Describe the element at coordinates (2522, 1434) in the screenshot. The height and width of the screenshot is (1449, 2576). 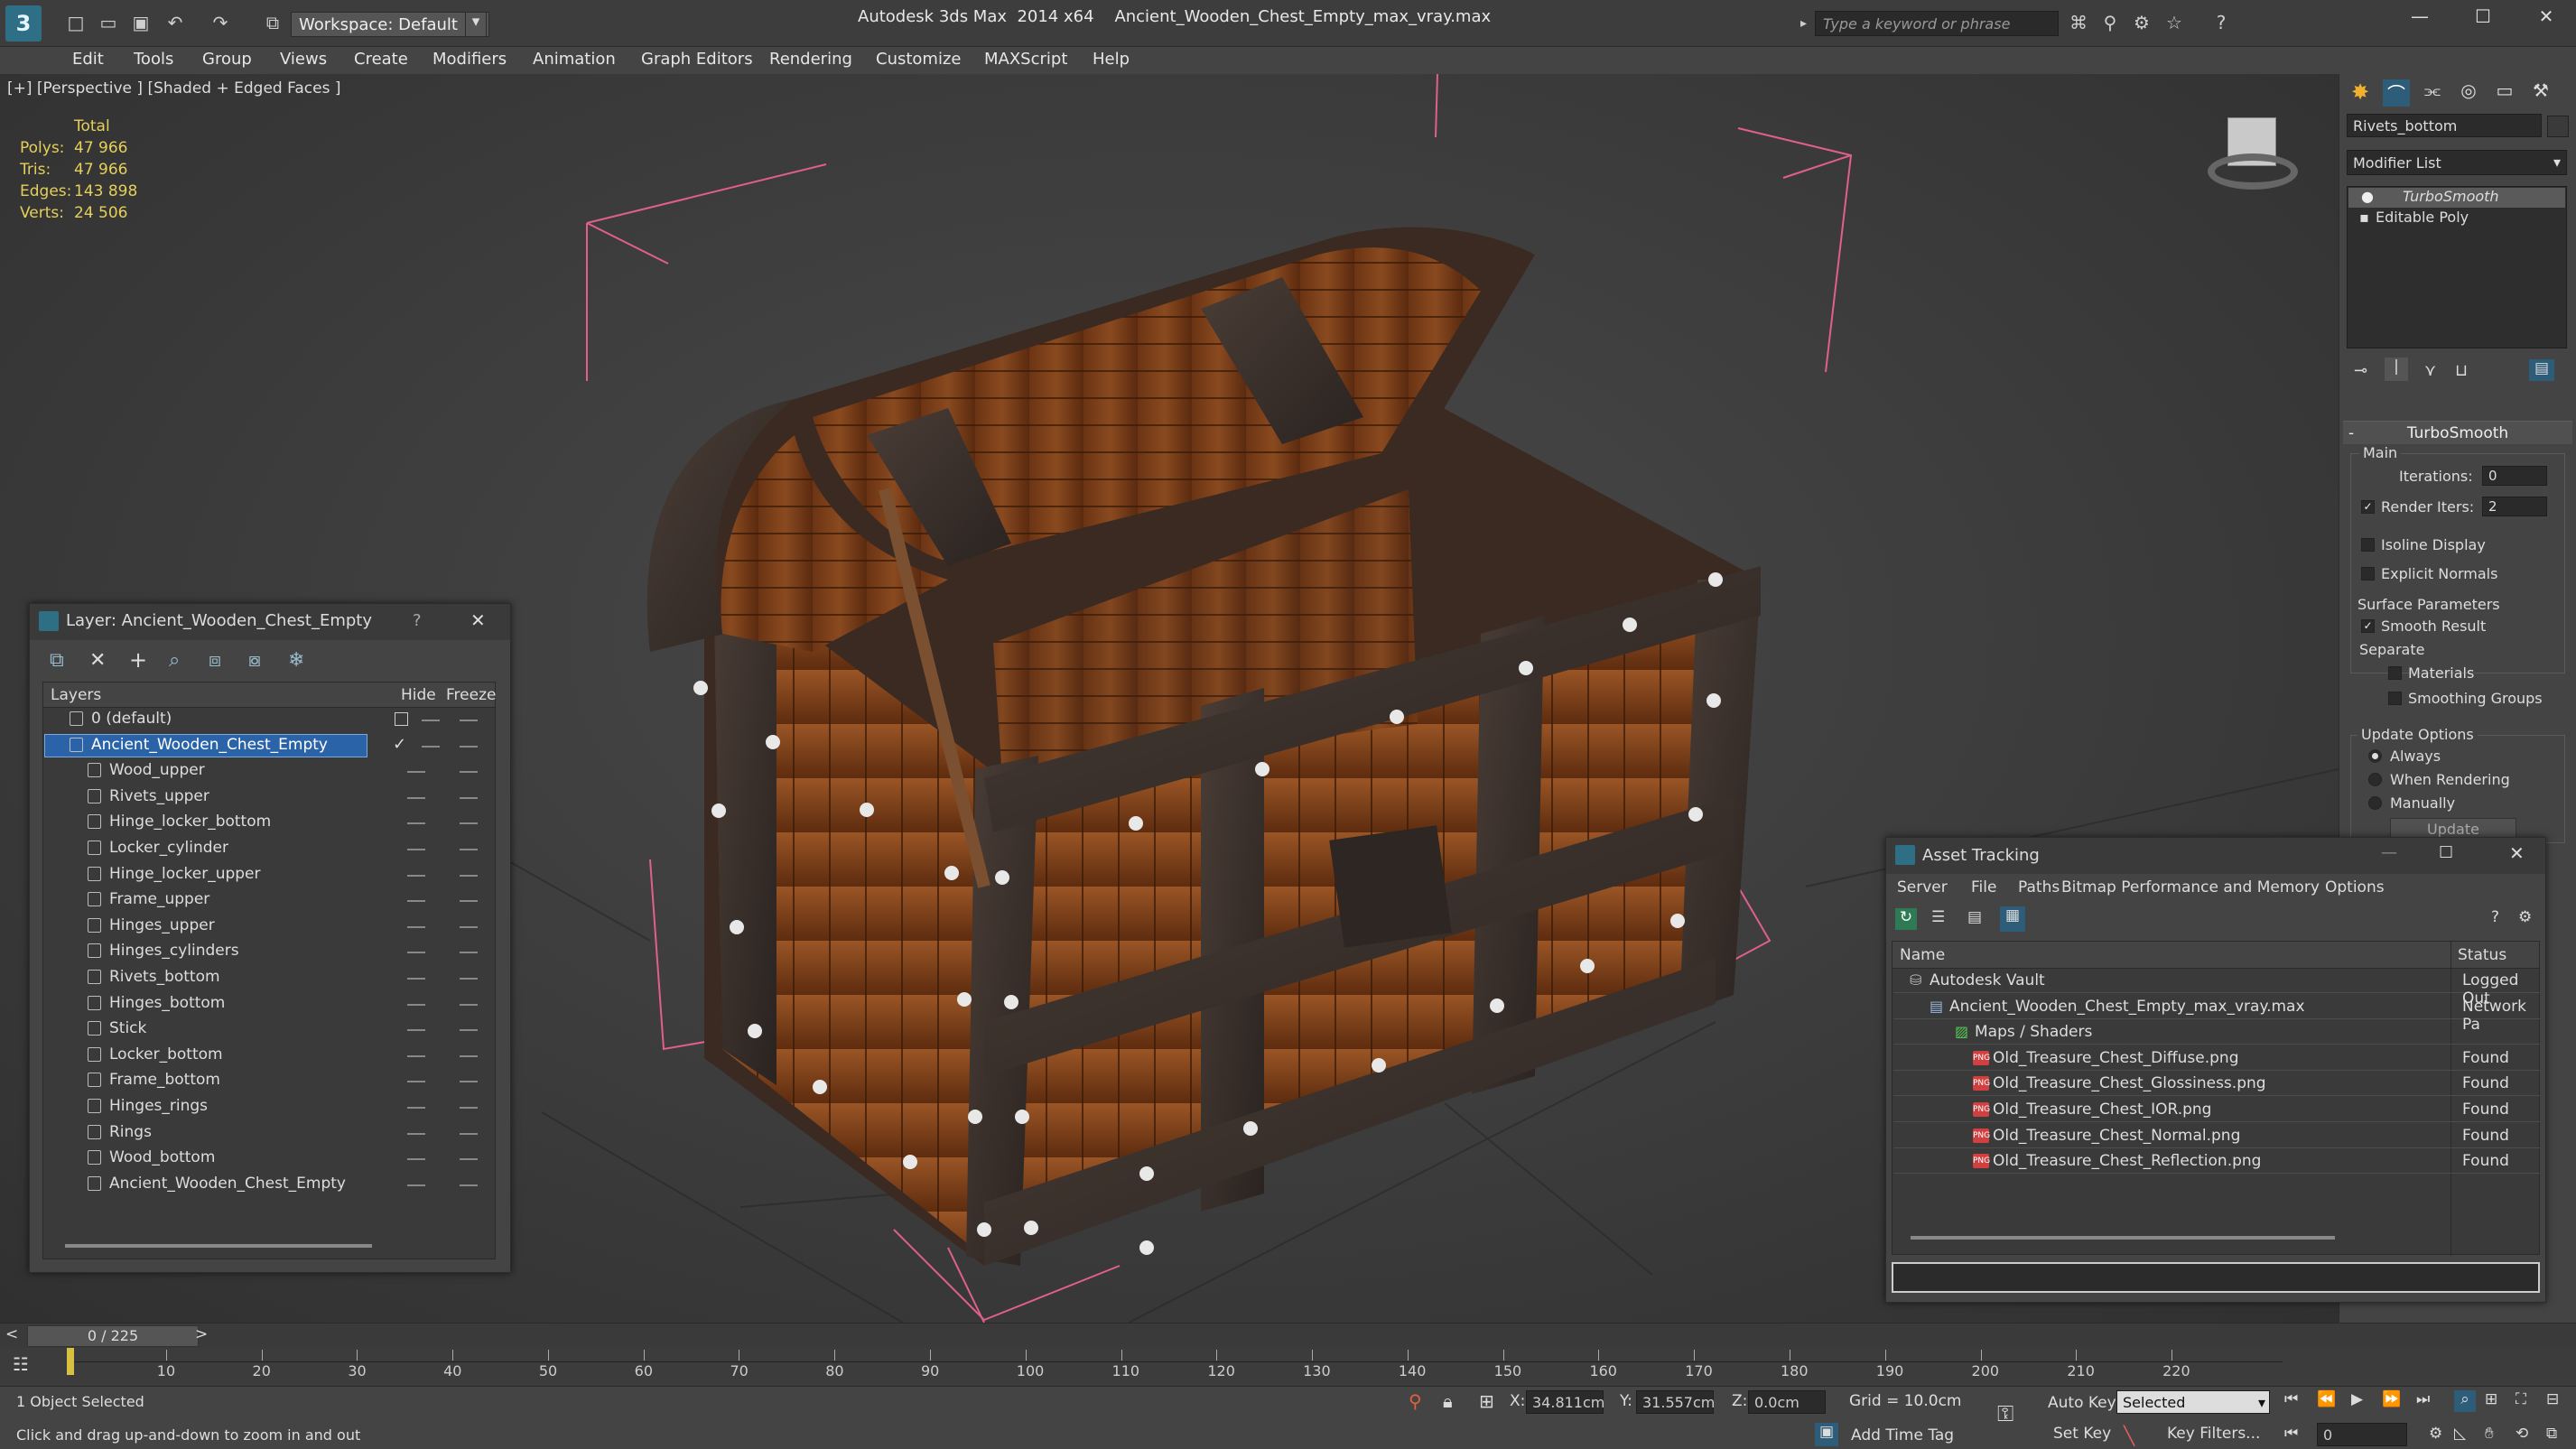
I see `orbit-icon: ⟲` at that location.